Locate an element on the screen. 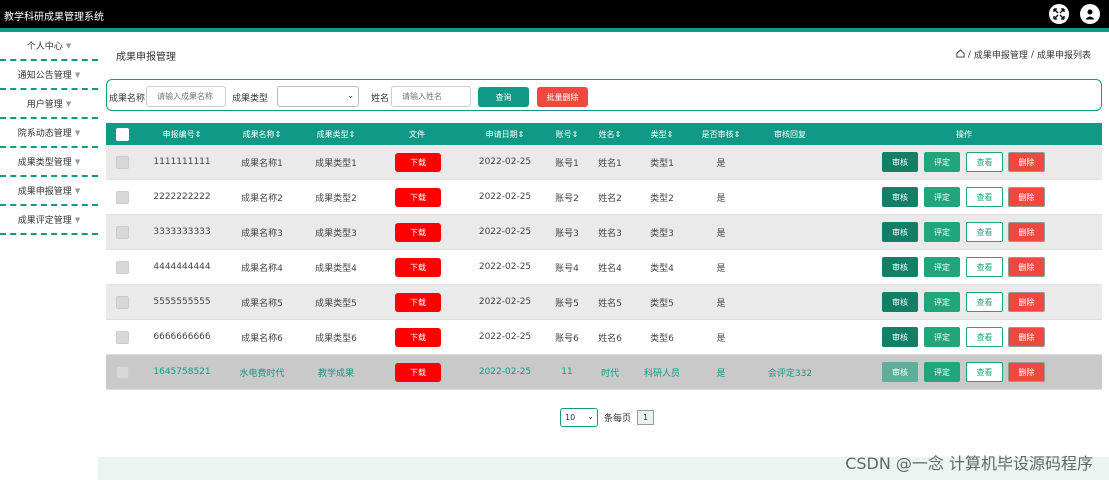 Image resolution: width=1109 pixels, height=480 pixels. cell-id: 6666666666 is located at coordinates (182, 337).